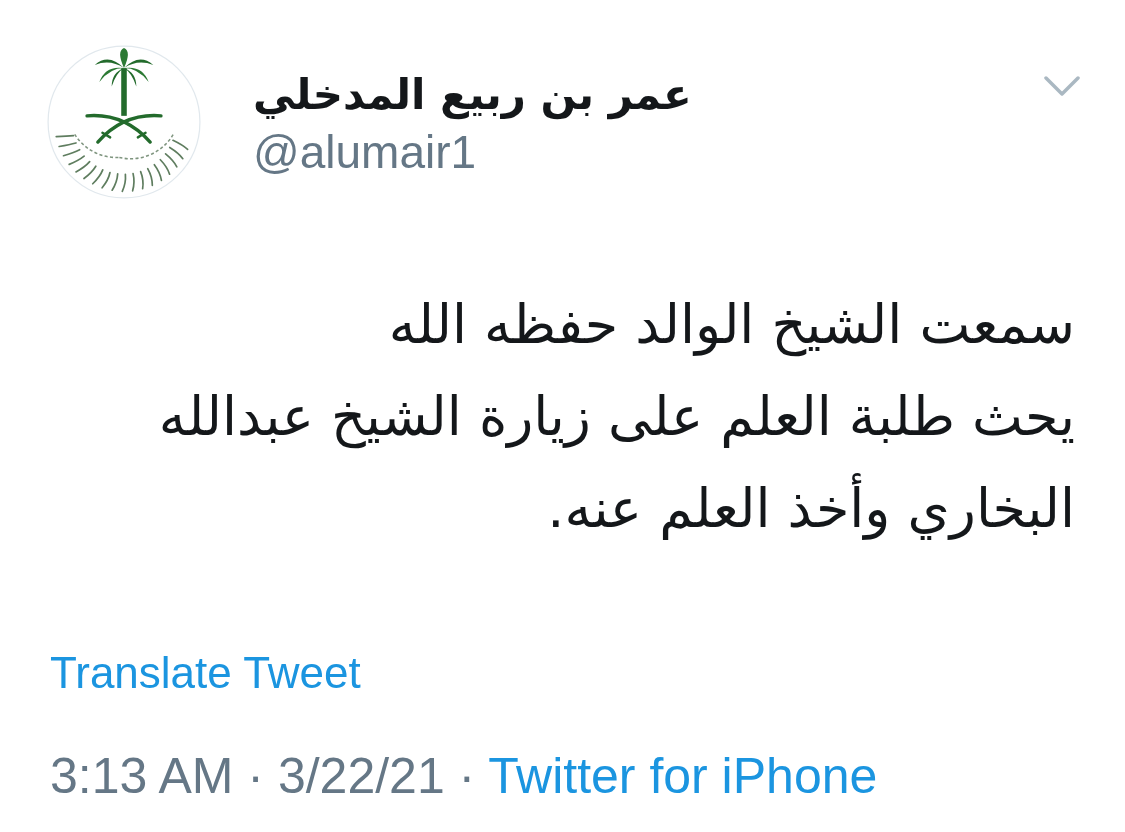 The width and height of the screenshot is (1125, 832). Describe the element at coordinates (124, 122) in the screenshot. I see `palm-and-swords-avatar-drawing` at that location.